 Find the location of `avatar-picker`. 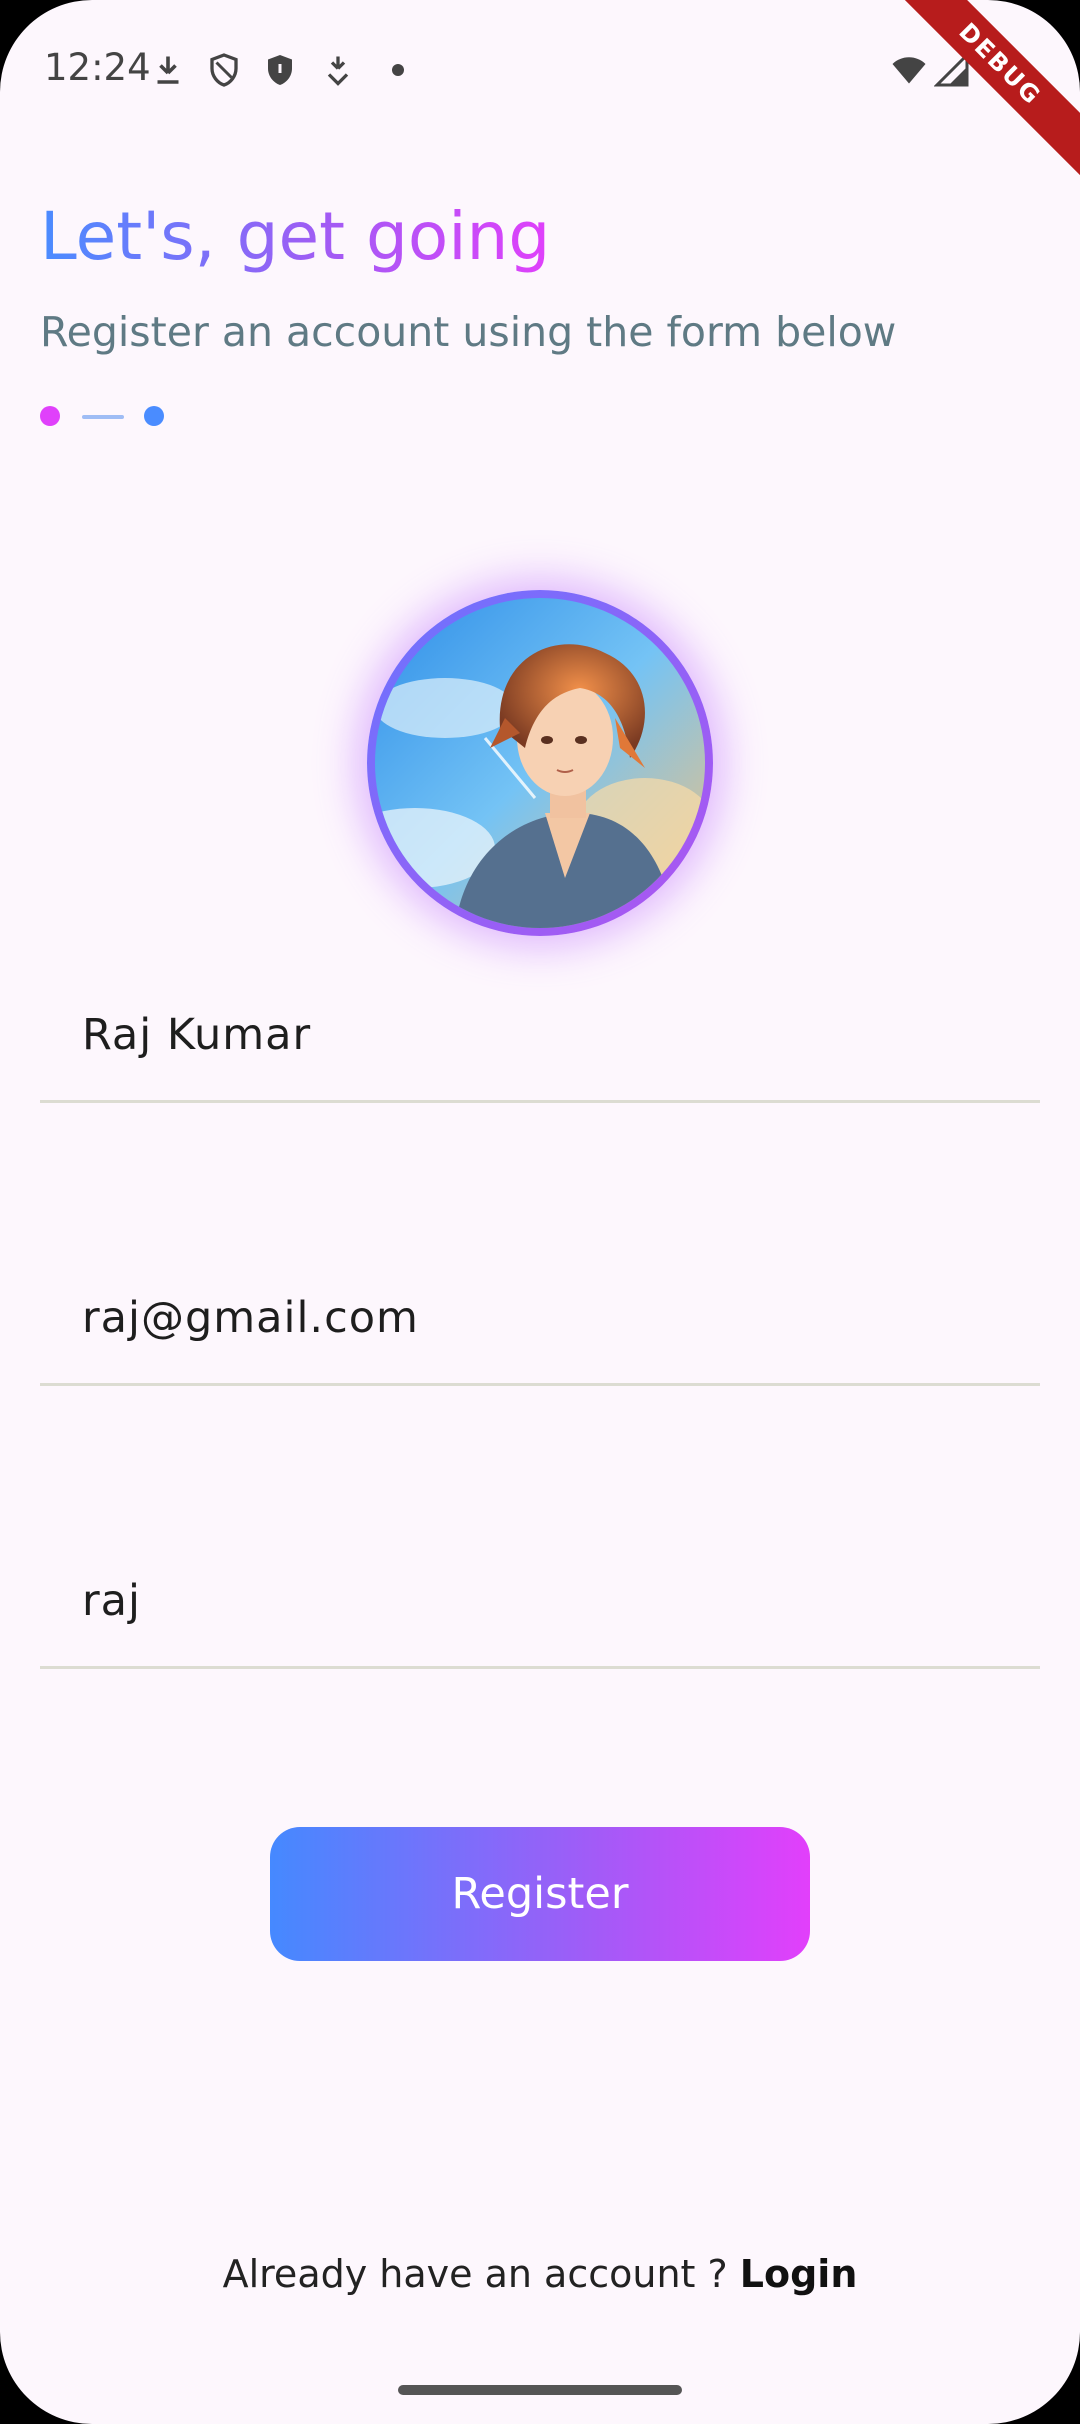

avatar-picker is located at coordinates (540, 763).